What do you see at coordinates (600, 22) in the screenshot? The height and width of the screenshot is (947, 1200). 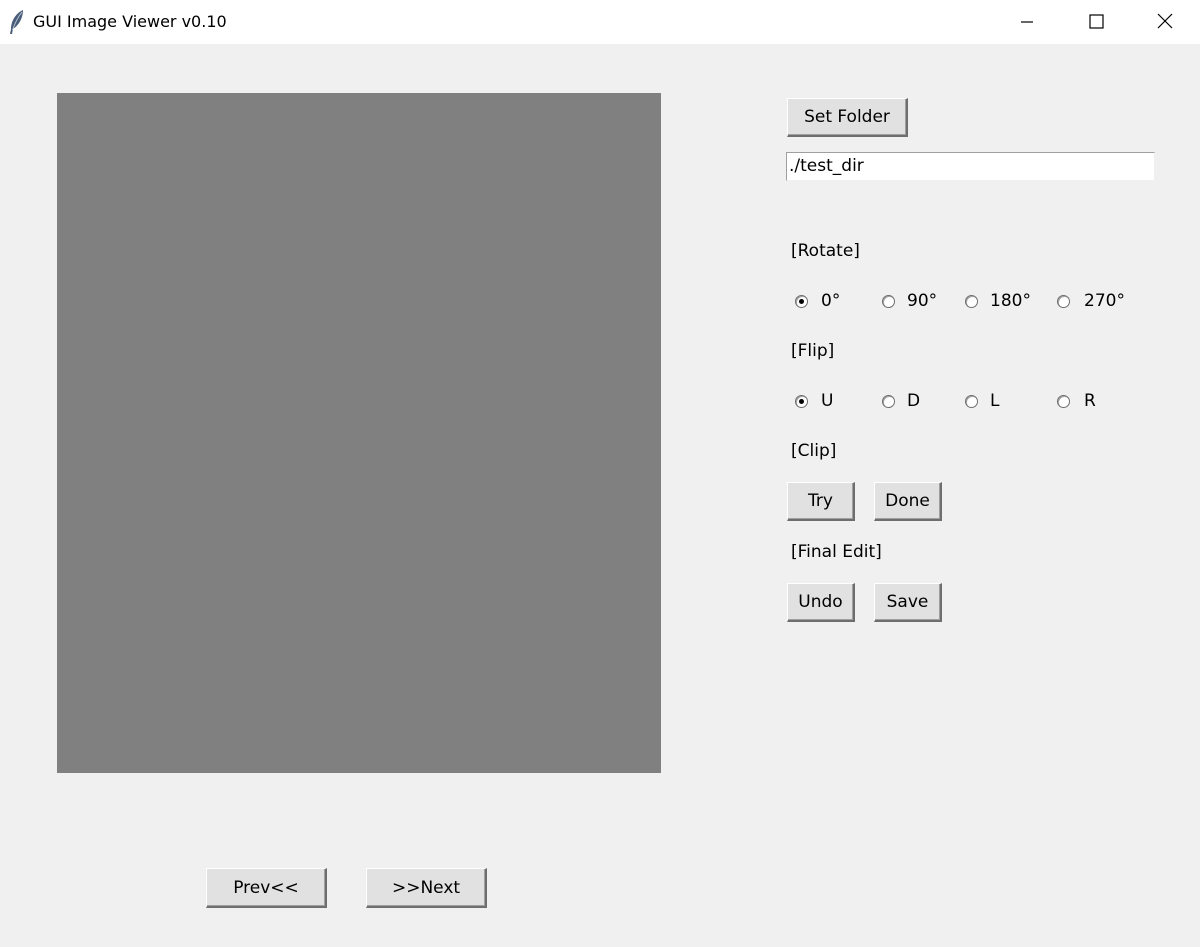 I see `title-bar: GUI Image Viewer v0.10` at bounding box center [600, 22].